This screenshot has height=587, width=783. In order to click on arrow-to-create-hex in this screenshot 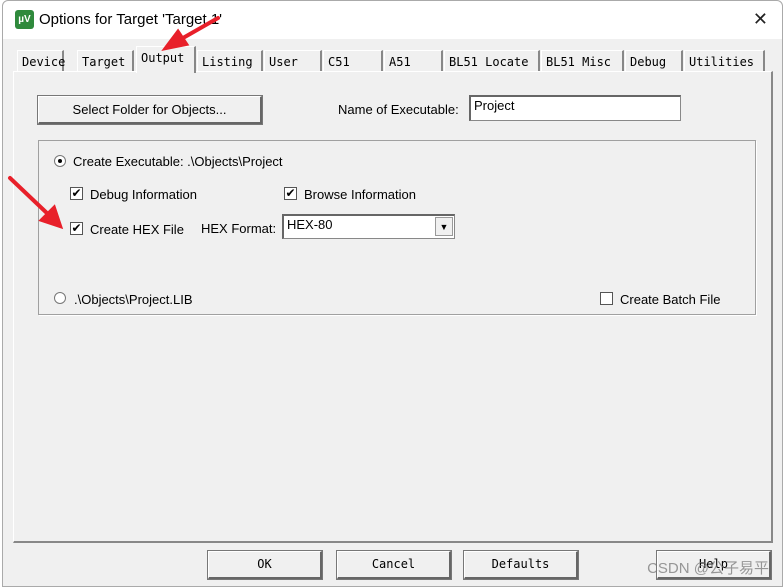, I will do `click(30, 197)`.